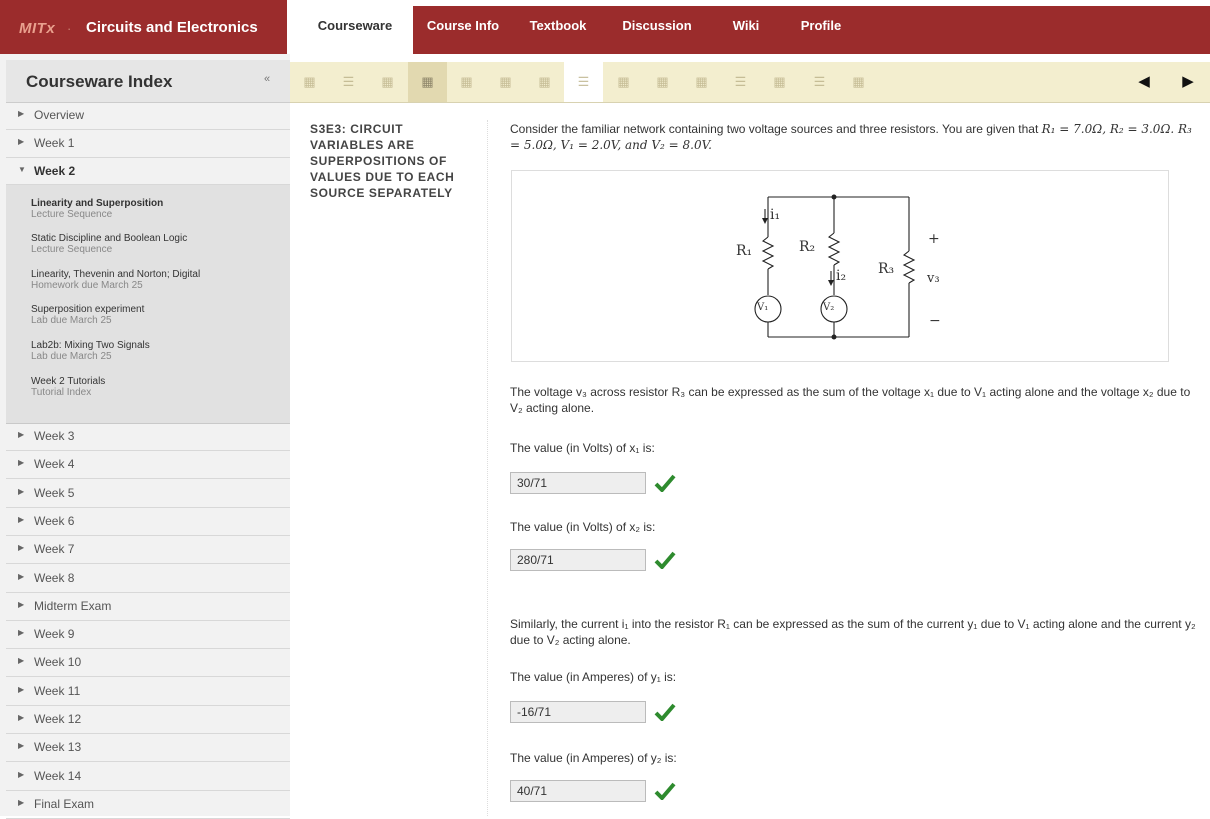  I want to click on sidebar-item-label: Week 12, so click(58, 719).